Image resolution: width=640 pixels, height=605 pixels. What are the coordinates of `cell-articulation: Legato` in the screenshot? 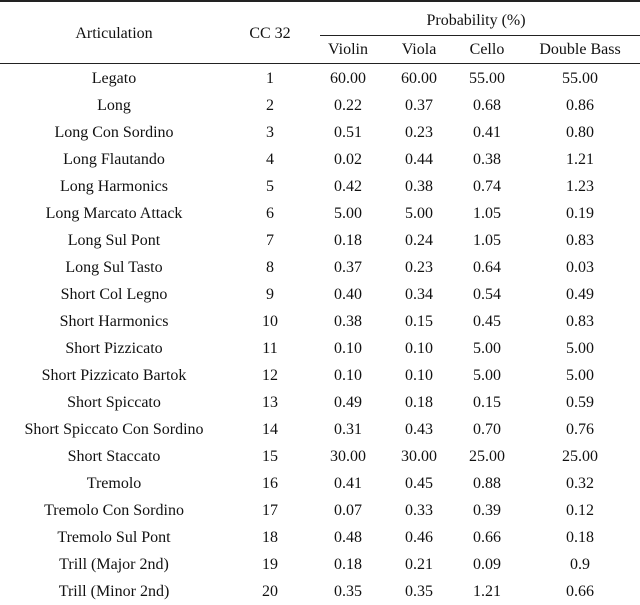 It's located at (114, 78).